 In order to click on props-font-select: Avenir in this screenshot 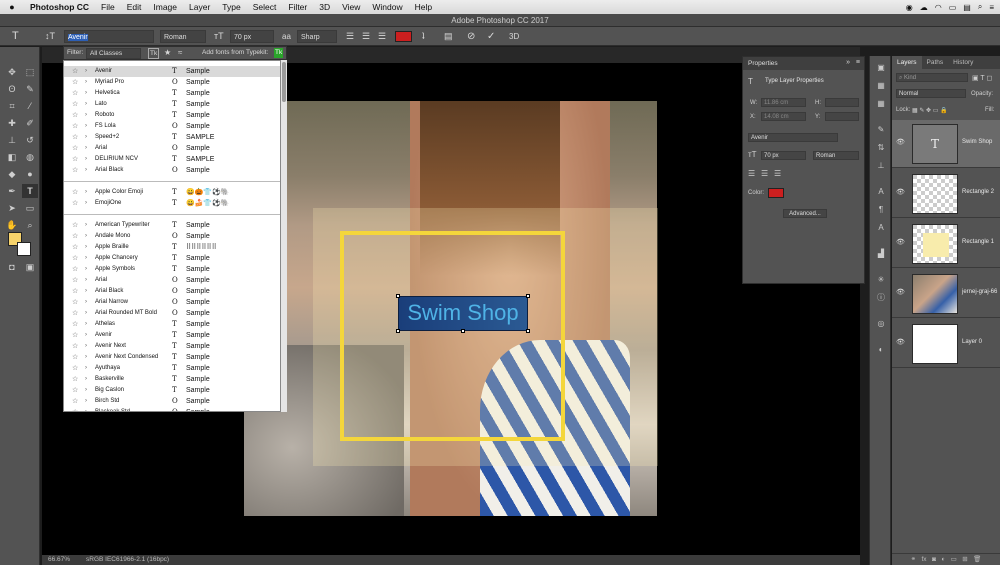, I will do `click(793, 137)`.